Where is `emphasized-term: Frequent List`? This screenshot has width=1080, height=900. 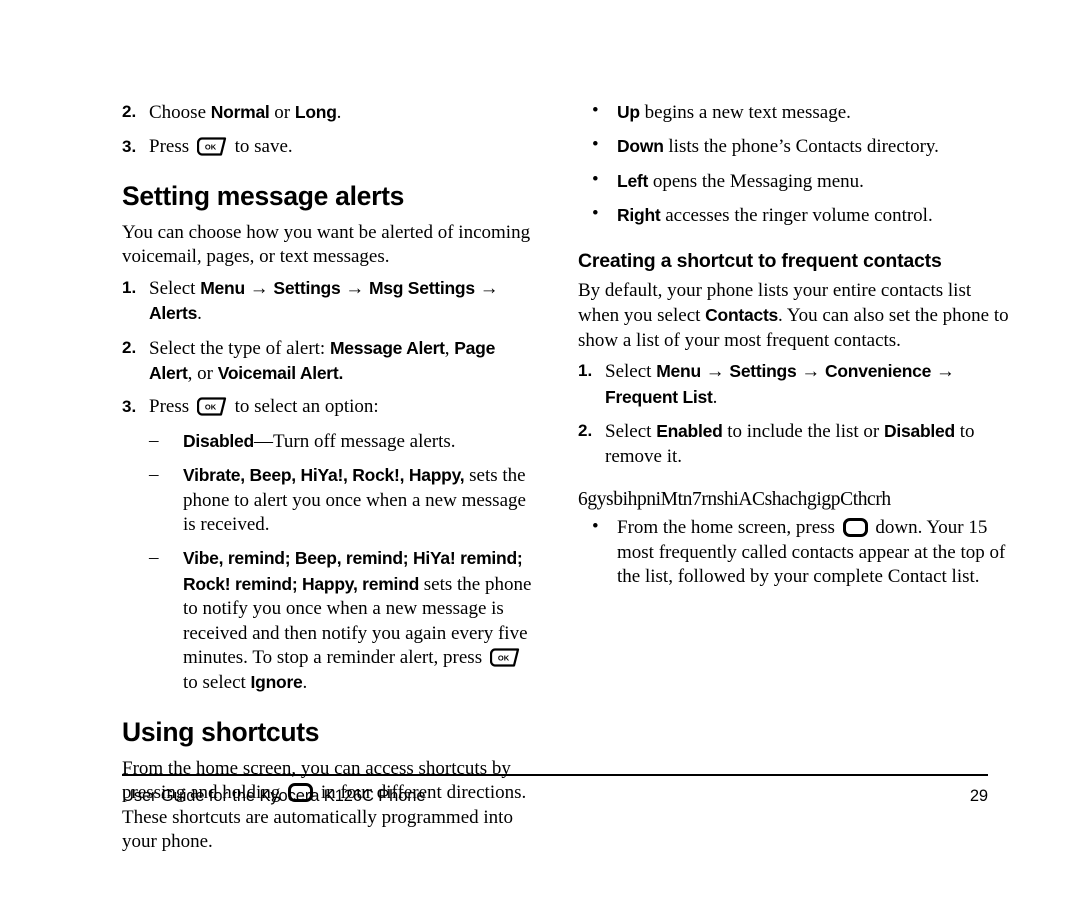
emphasized-term: Frequent List is located at coordinates (659, 396).